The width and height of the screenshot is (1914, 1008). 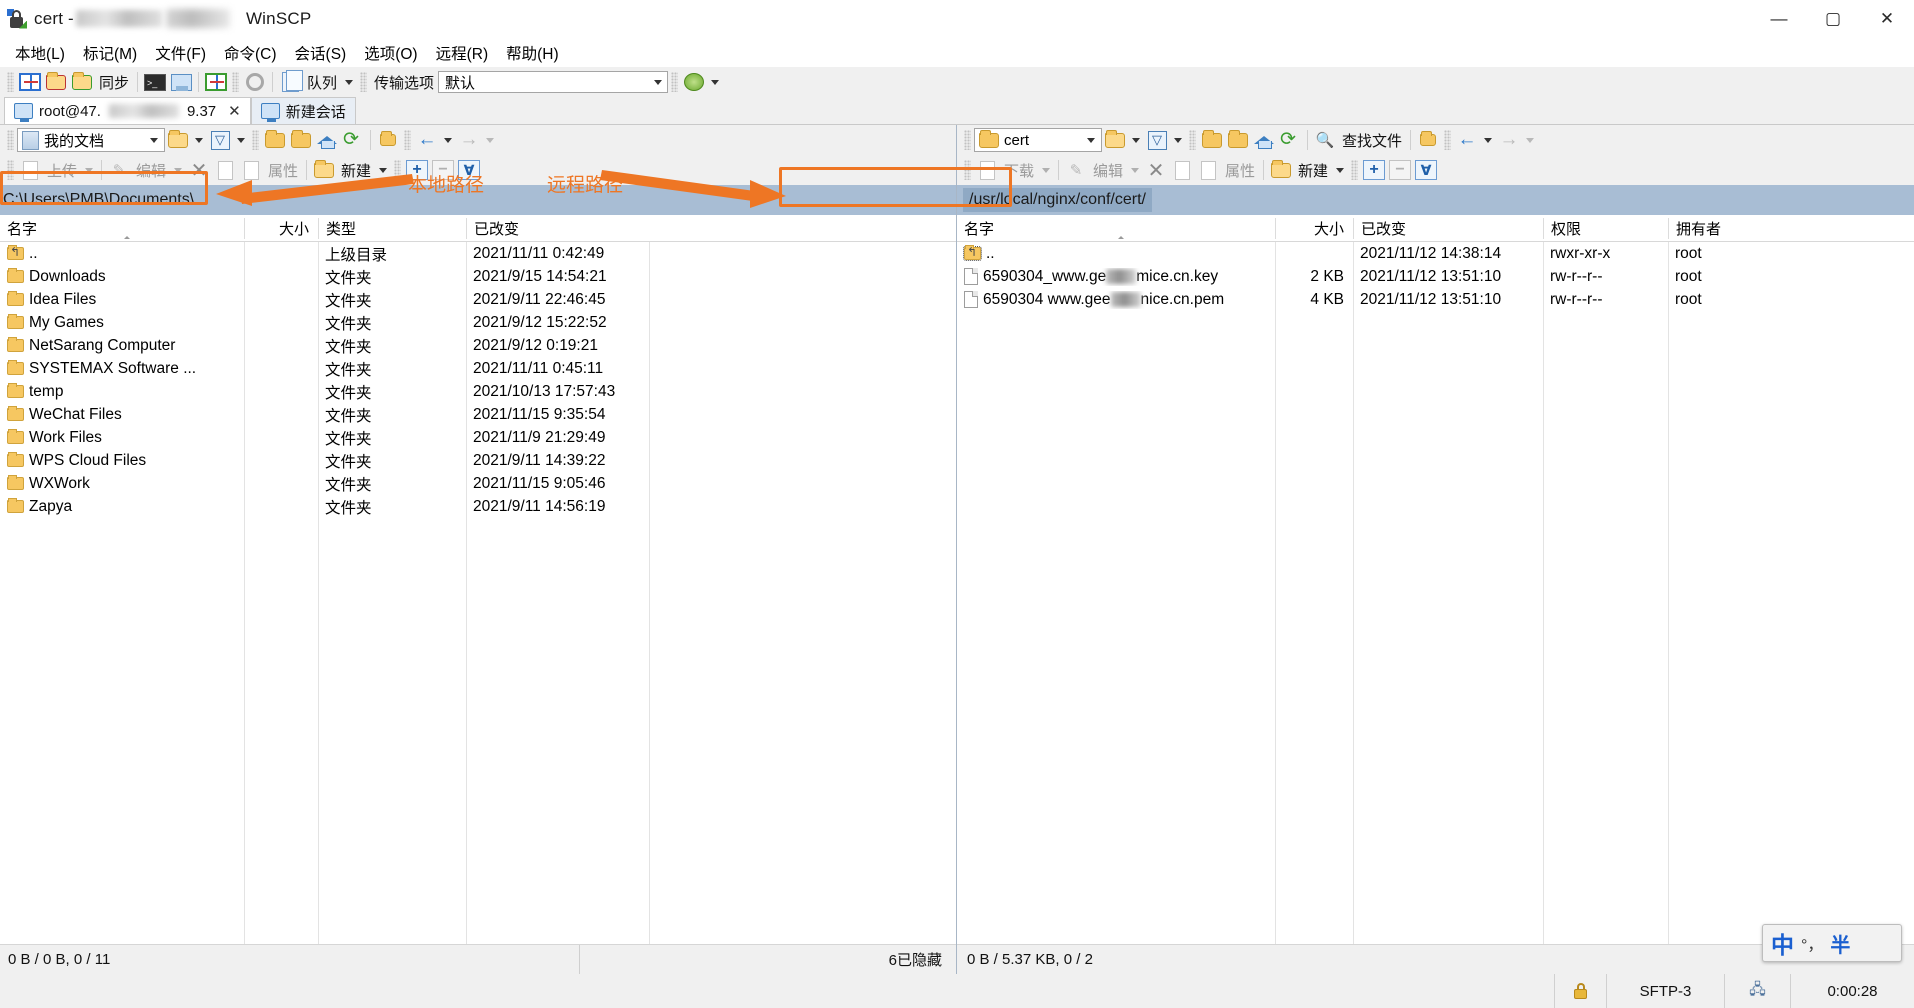 What do you see at coordinates (255, 82) in the screenshot?
I see `gear-icon` at bounding box center [255, 82].